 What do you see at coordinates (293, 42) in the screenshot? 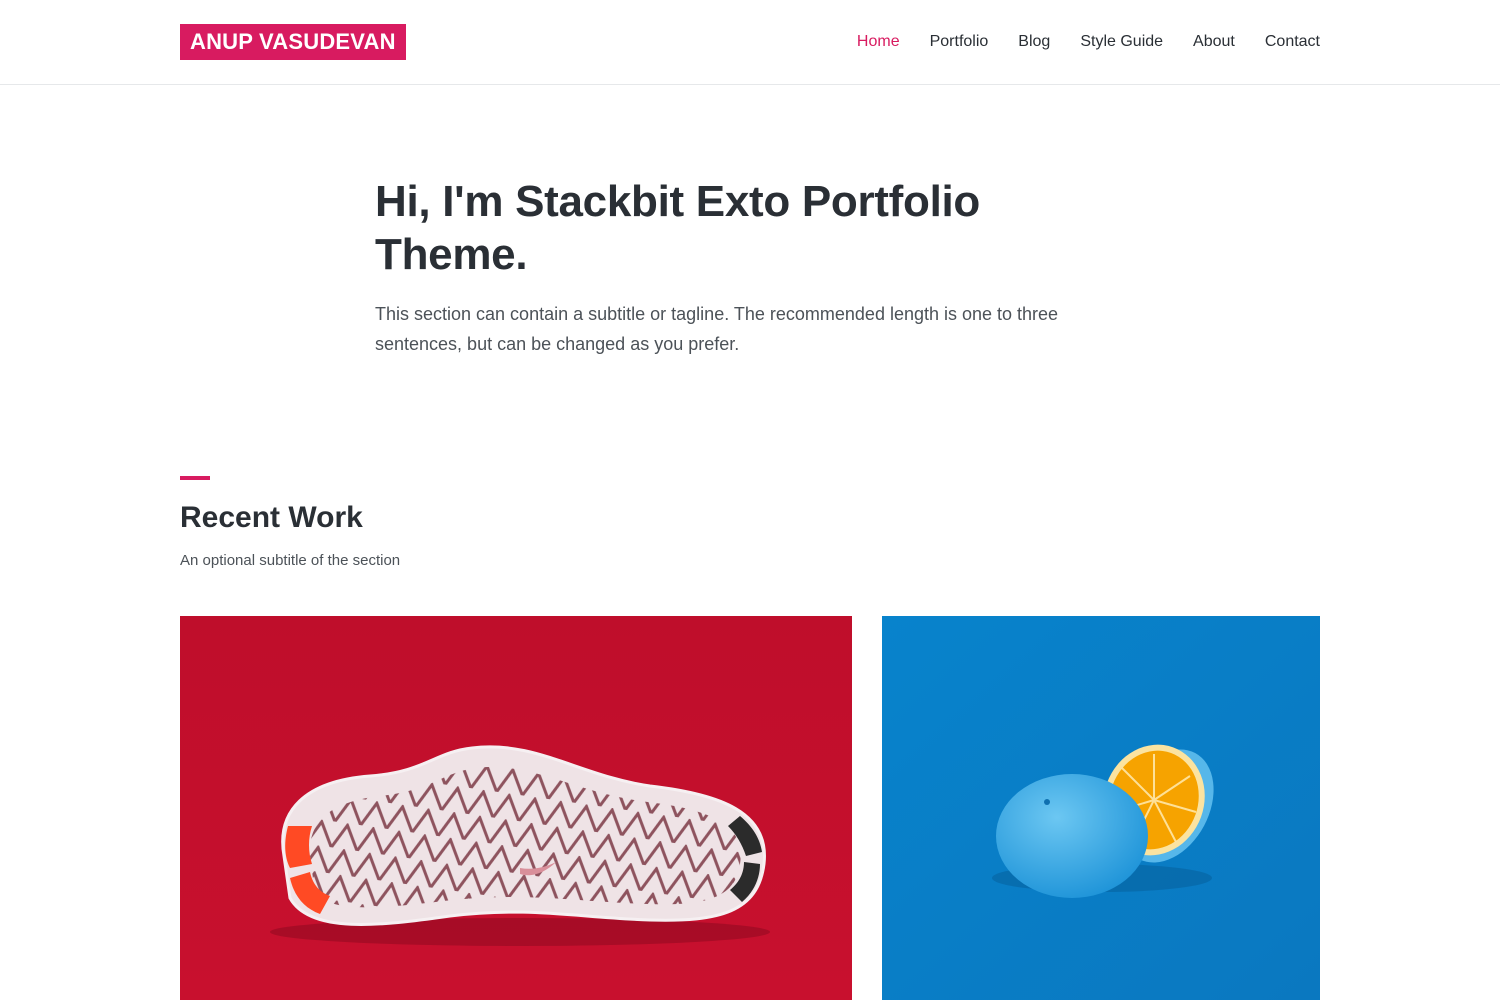
I see `site-logo: ANUP VASUDEVAN` at bounding box center [293, 42].